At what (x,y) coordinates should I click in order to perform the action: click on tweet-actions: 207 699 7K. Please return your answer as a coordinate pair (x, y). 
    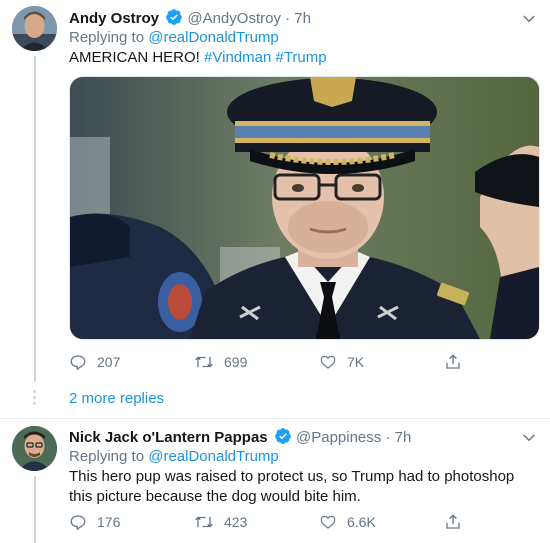
    Looking at the image, I should click on (279, 362).